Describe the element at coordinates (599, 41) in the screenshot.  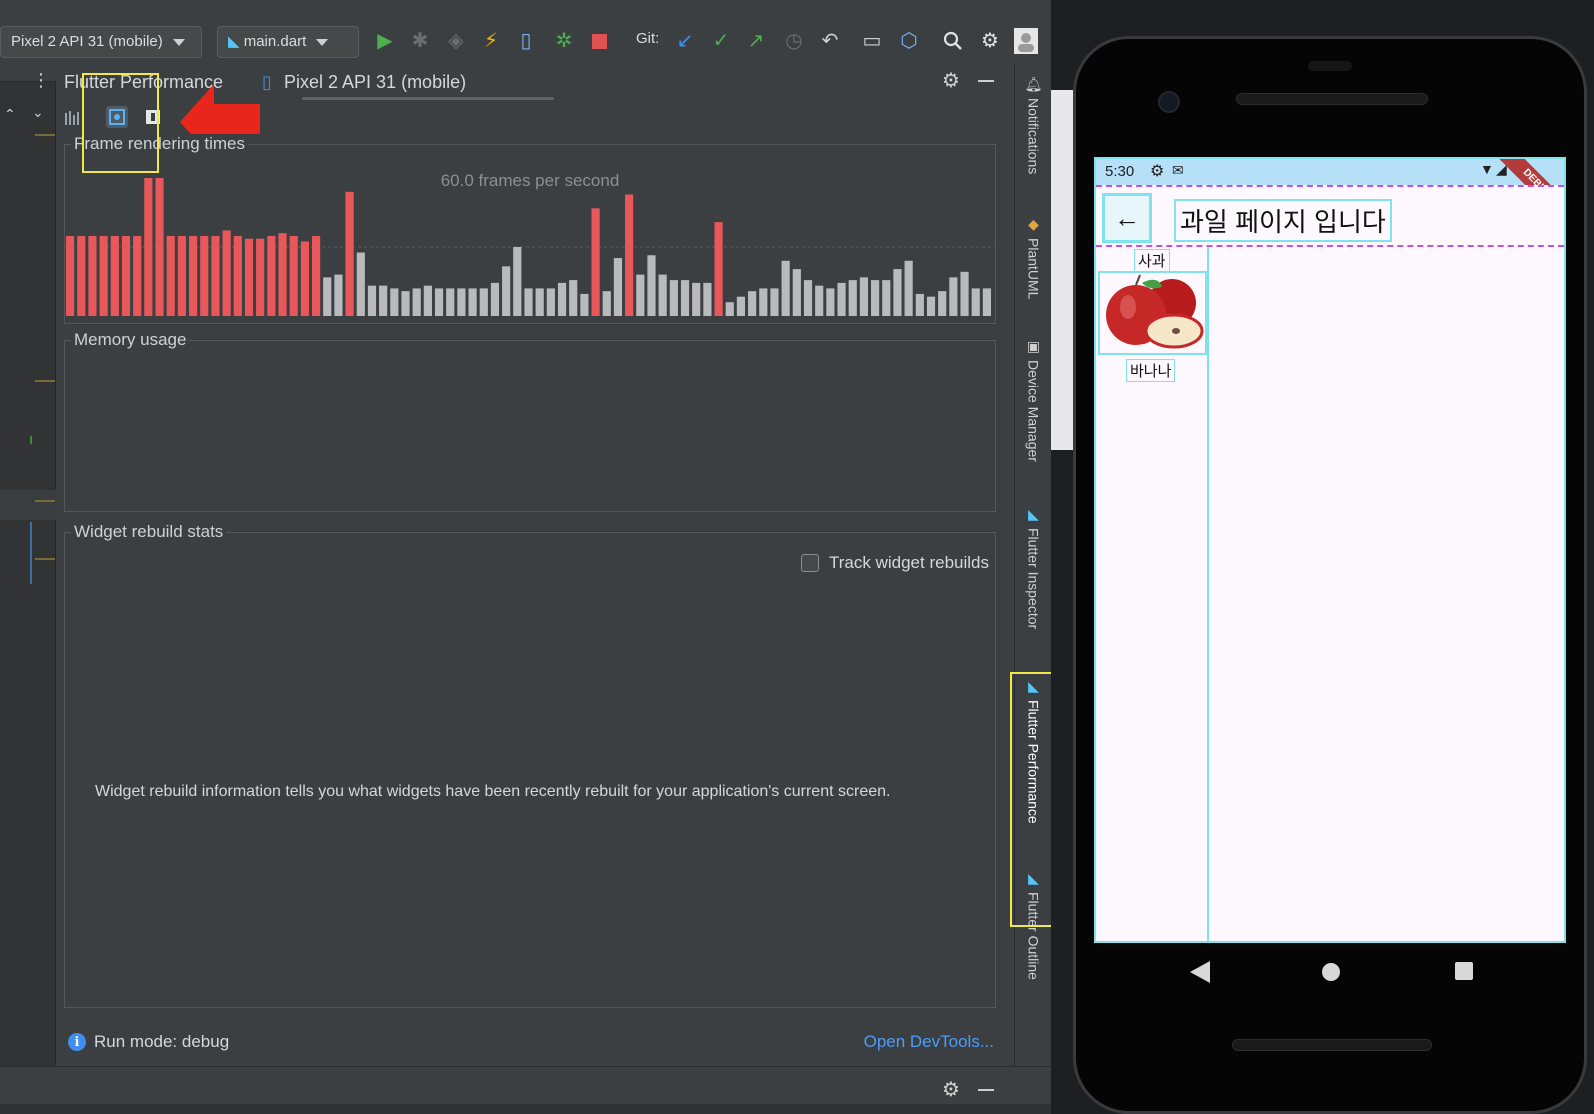
I see `stop-icon` at that location.